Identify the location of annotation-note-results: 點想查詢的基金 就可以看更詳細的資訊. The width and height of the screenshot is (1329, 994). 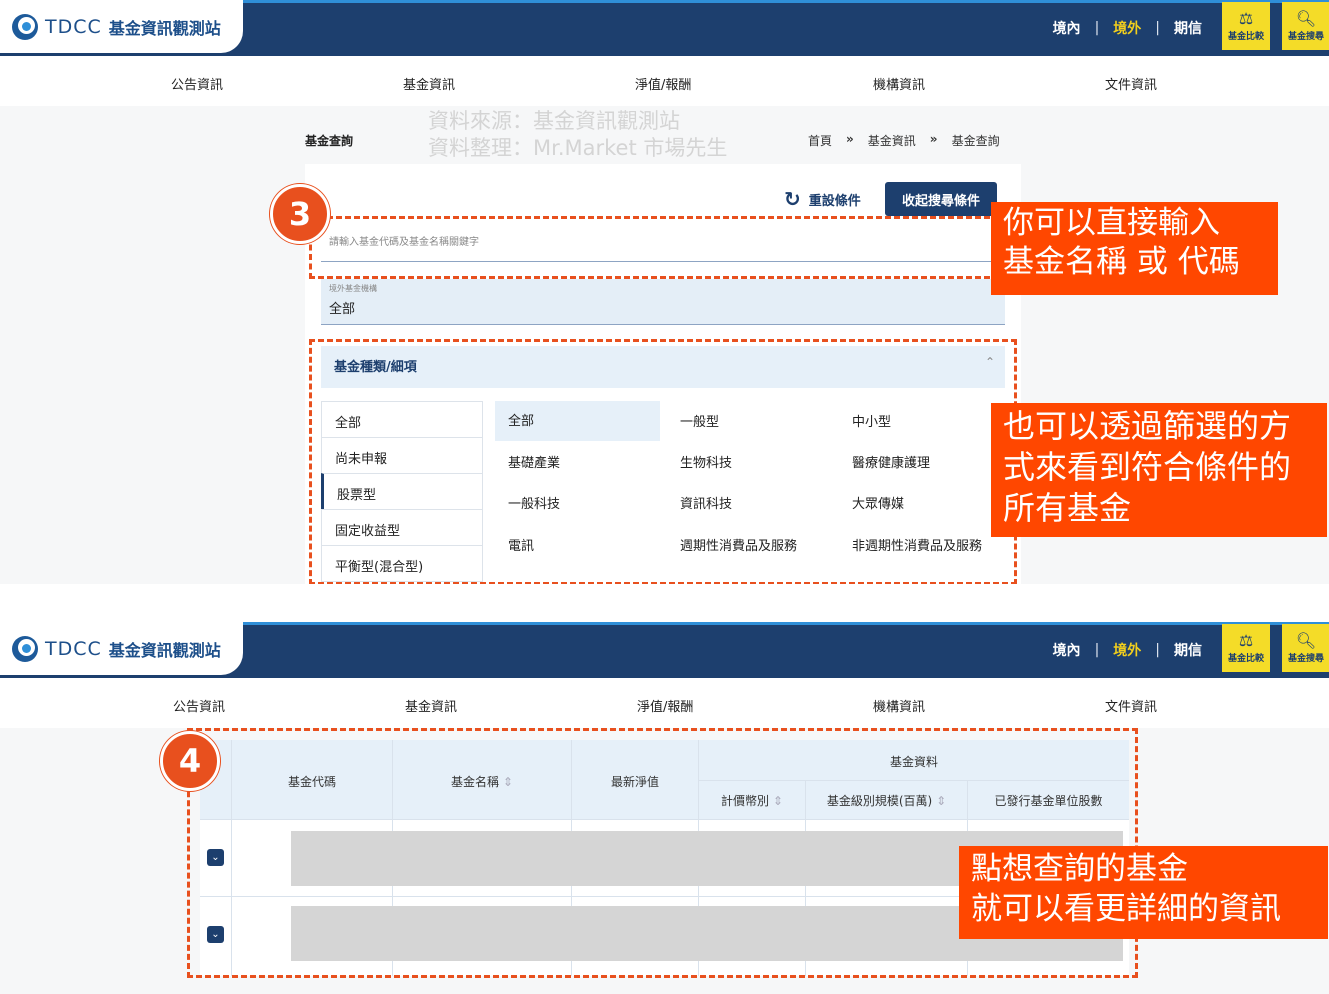
(1143, 892).